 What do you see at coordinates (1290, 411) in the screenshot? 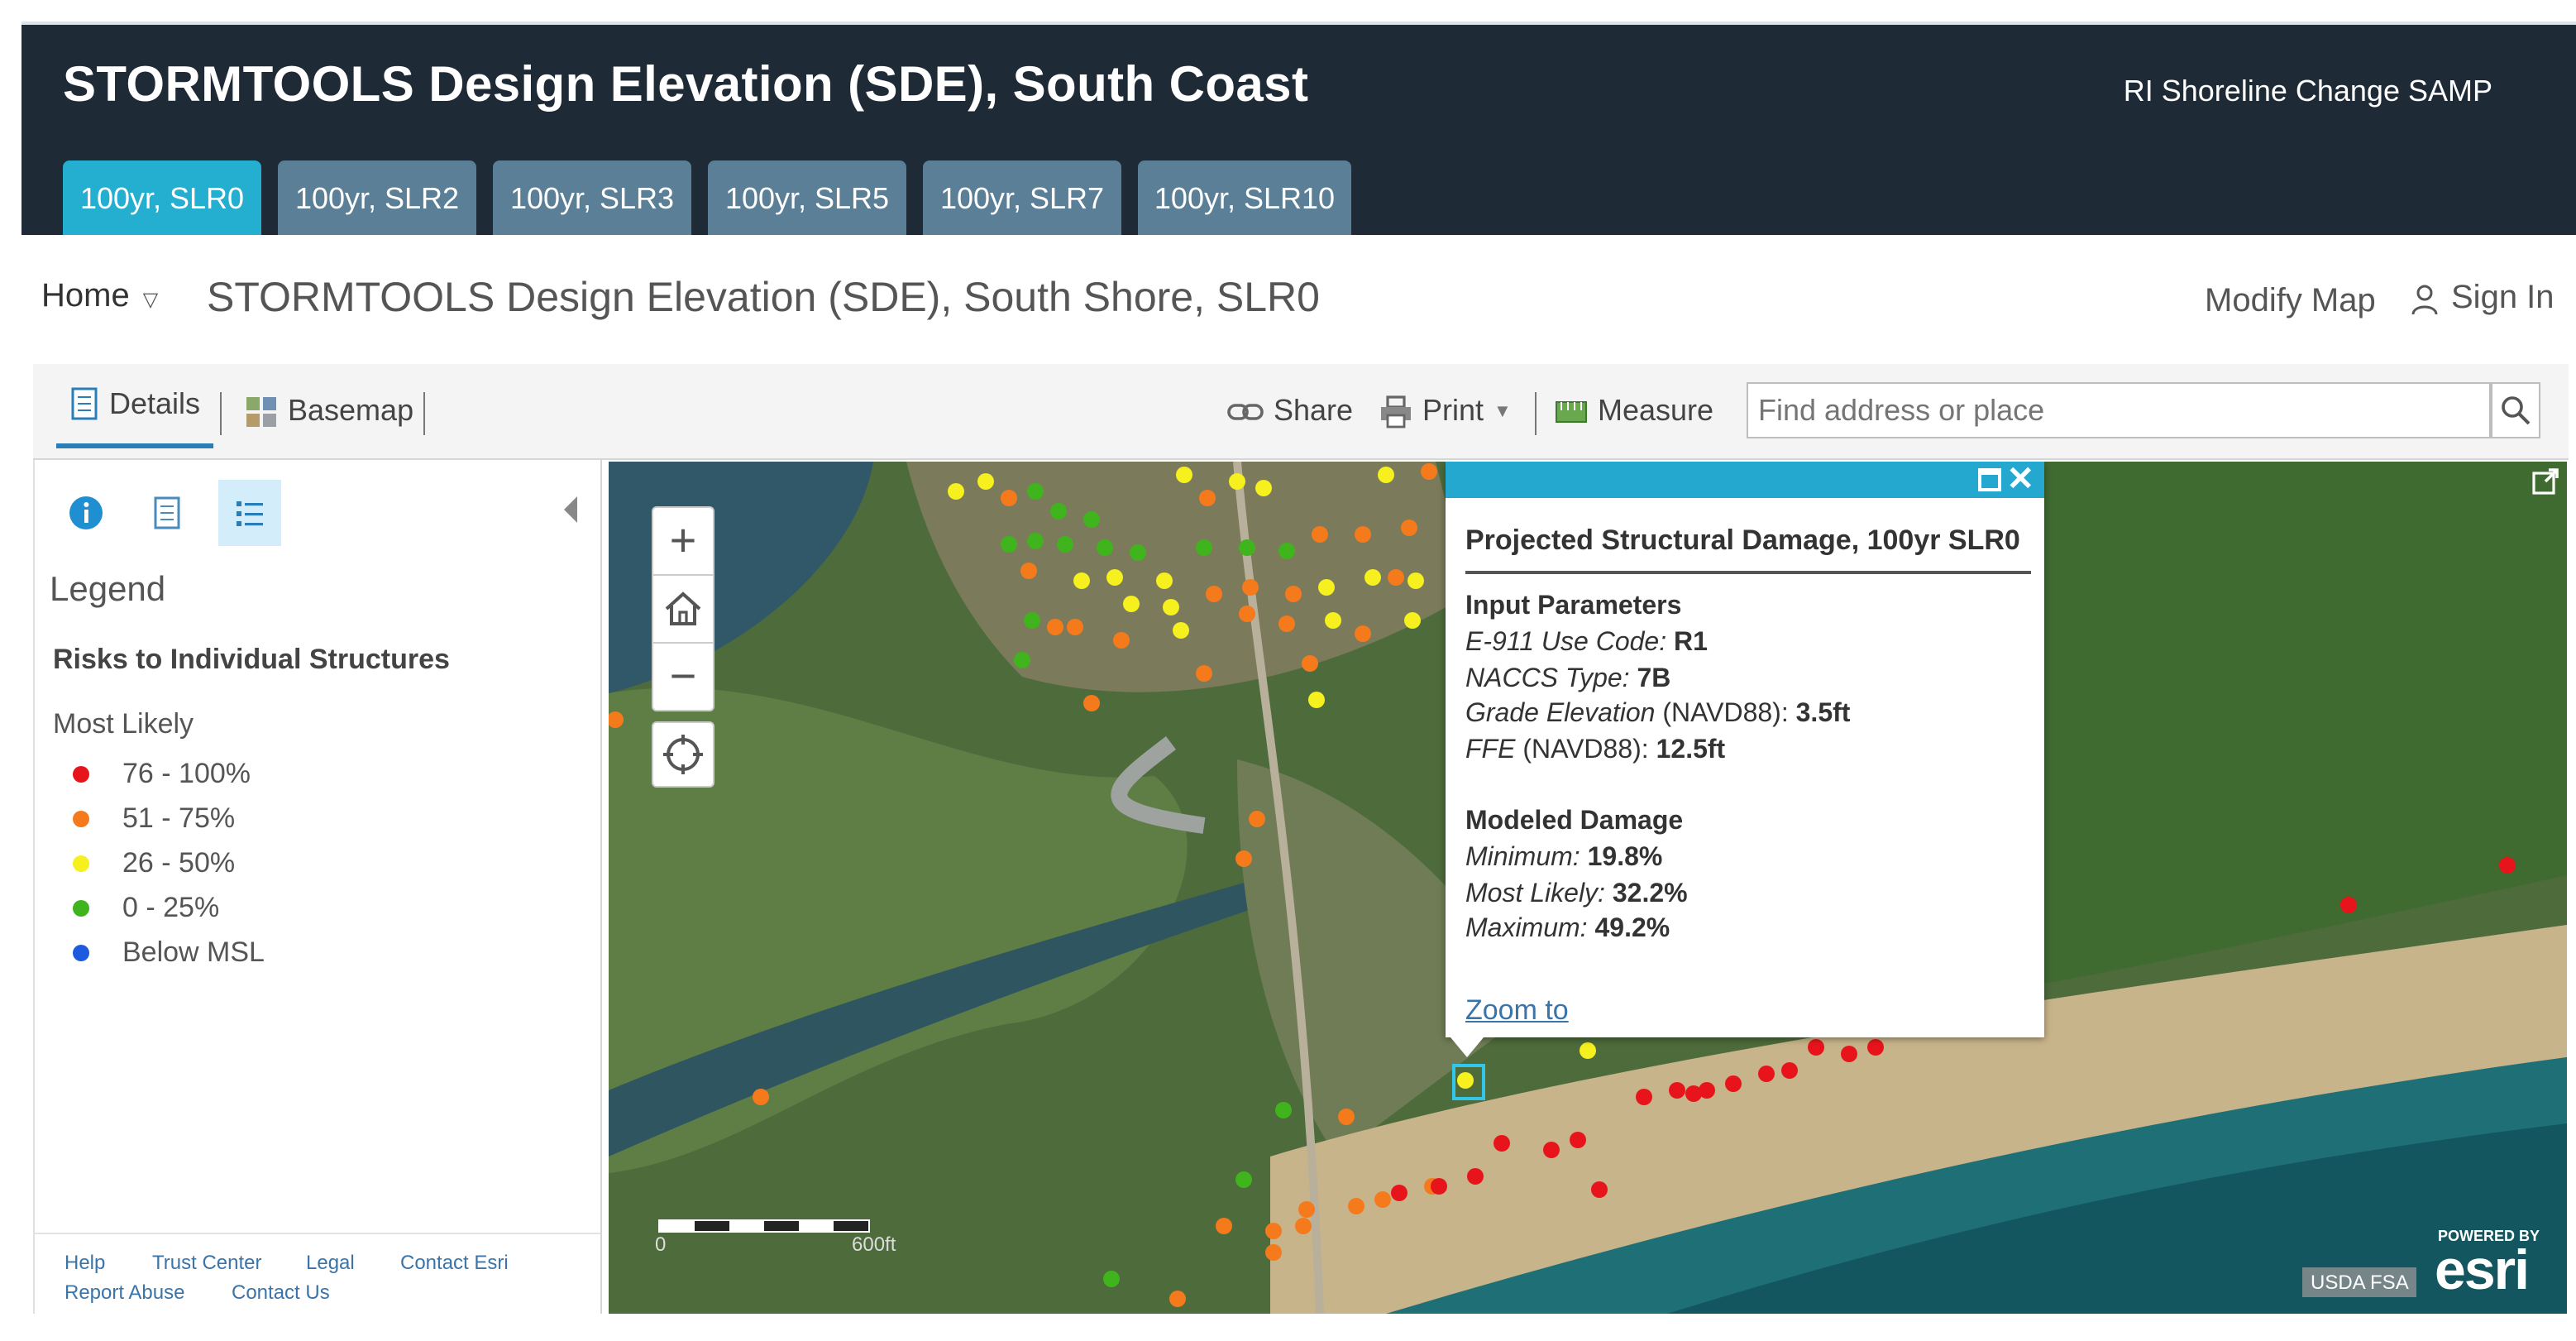
I see `share-button: Share` at bounding box center [1290, 411].